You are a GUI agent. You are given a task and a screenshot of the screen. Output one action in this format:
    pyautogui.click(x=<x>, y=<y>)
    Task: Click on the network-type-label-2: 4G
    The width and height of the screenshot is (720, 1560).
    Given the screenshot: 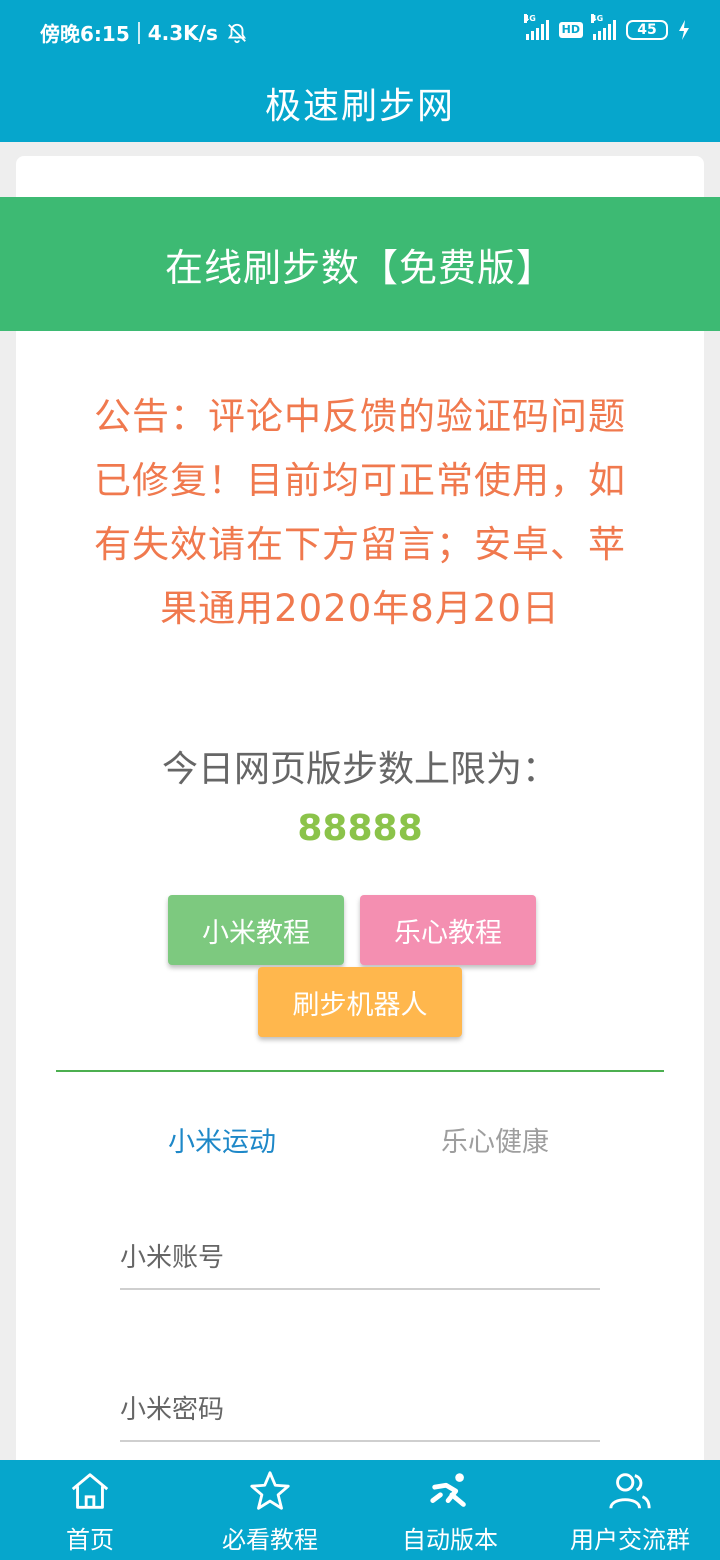 What is the action you would take?
    pyautogui.click(x=597, y=18)
    